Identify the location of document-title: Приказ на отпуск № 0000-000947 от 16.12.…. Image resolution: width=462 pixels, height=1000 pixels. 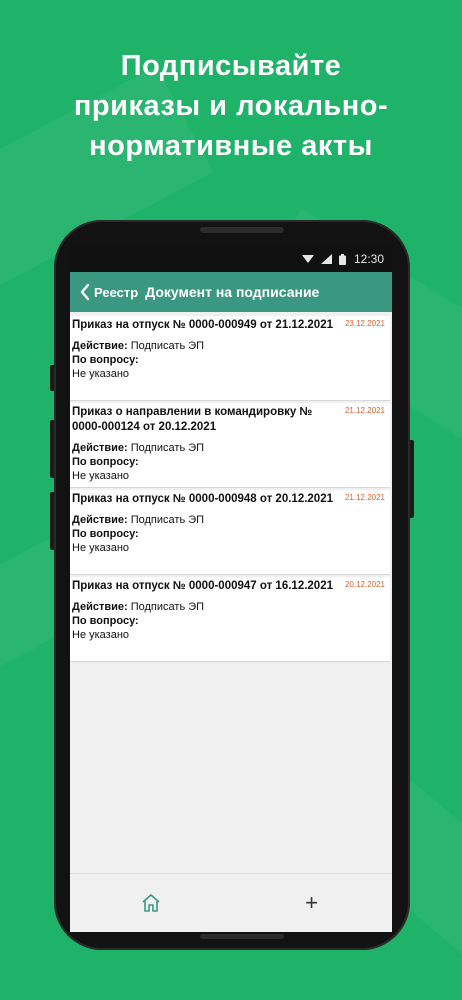
(202, 586).